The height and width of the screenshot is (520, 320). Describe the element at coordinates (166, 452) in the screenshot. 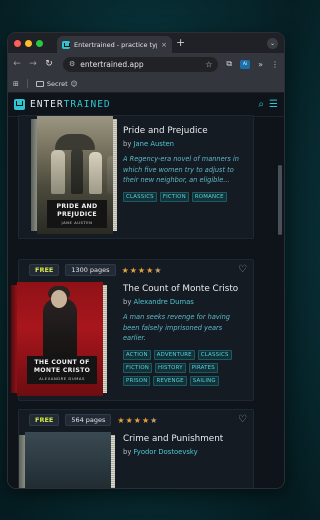

I see `book-author: Fyodor Dostoevsky` at that location.